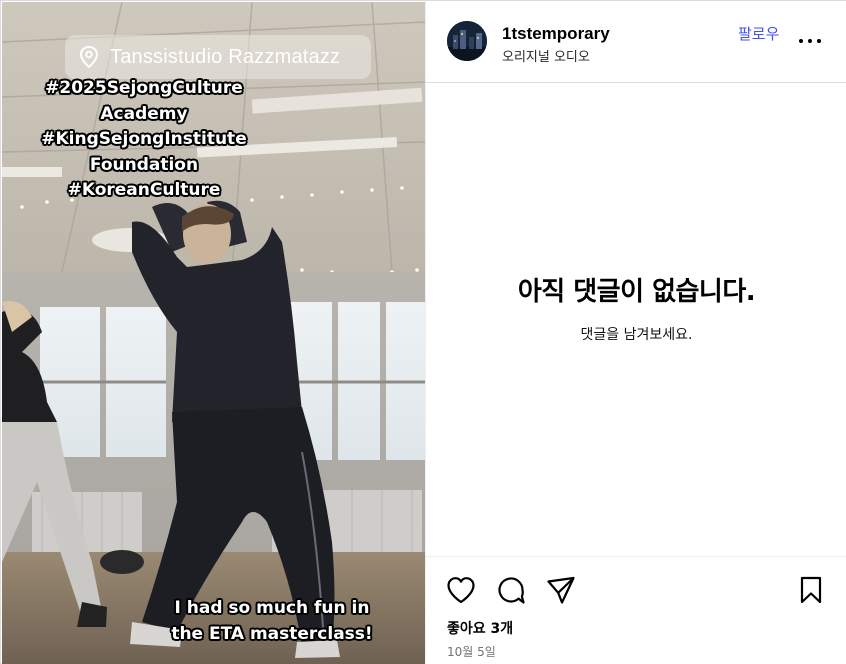  I want to click on caption-line: the ETA masterclass!, so click(272, 634).